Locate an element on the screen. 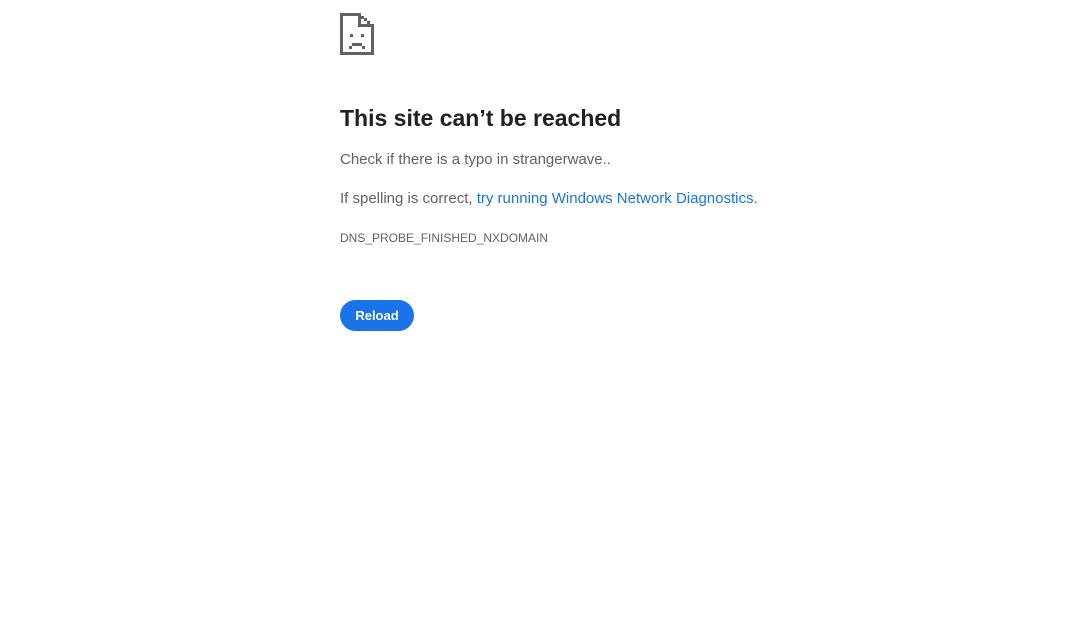  reload-button: Reload is located at coordinates (377, 315).